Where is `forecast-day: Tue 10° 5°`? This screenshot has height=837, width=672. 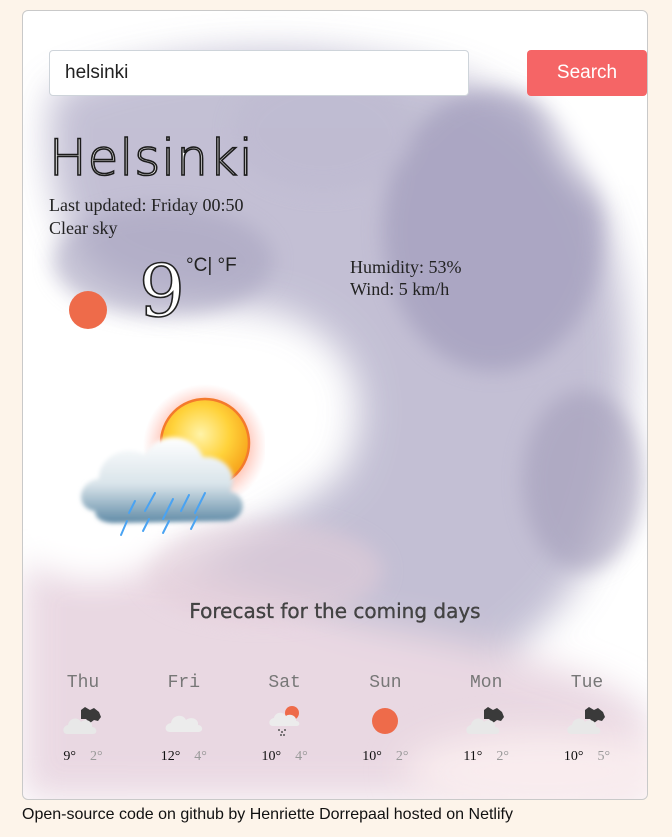
forecast-day: Tue 10° 5° is located at coordinates (587, 719).